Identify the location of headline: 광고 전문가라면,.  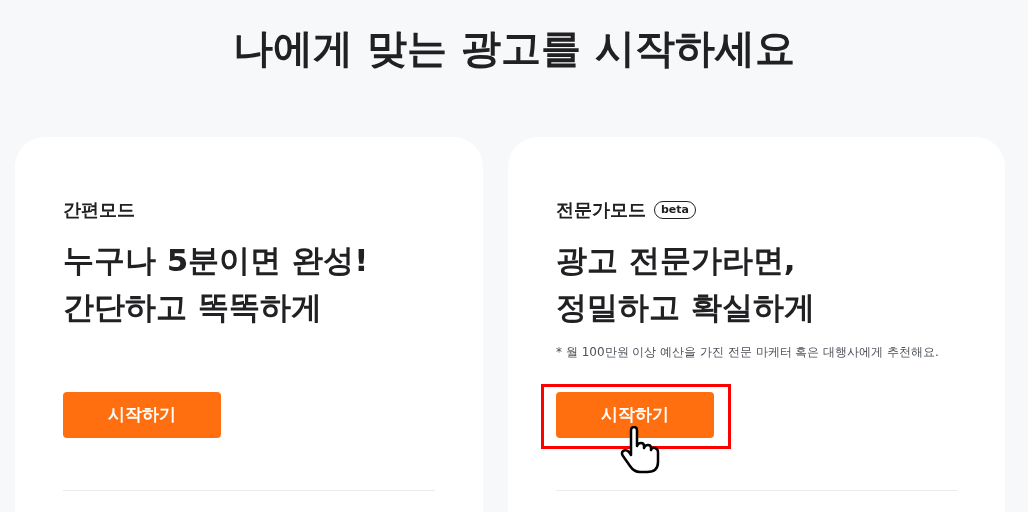
(676, 260).